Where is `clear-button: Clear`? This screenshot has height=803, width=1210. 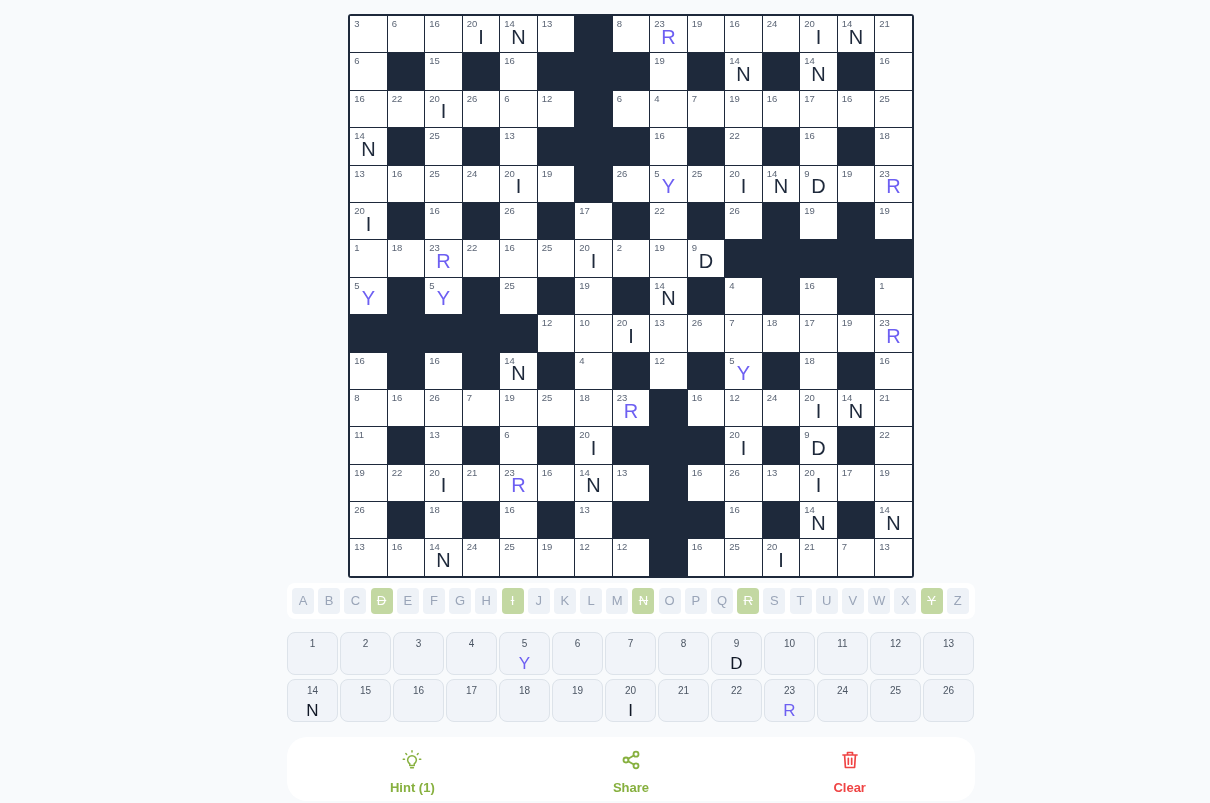 clear-button: Clear is located at coordinates (849, 768).